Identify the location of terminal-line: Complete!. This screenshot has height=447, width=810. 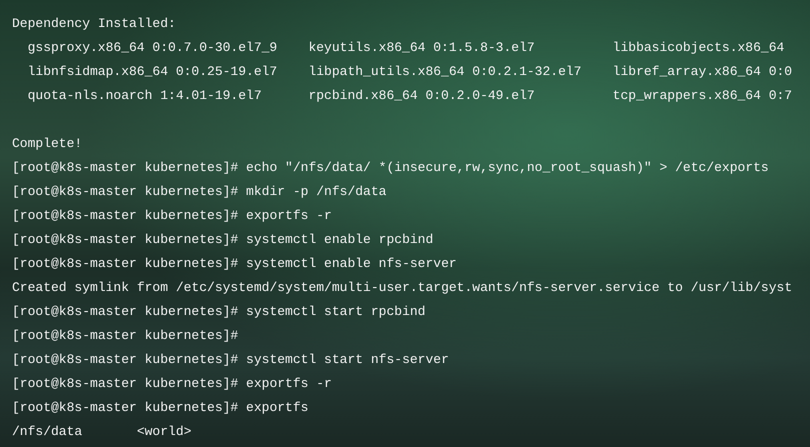
(47, 144).